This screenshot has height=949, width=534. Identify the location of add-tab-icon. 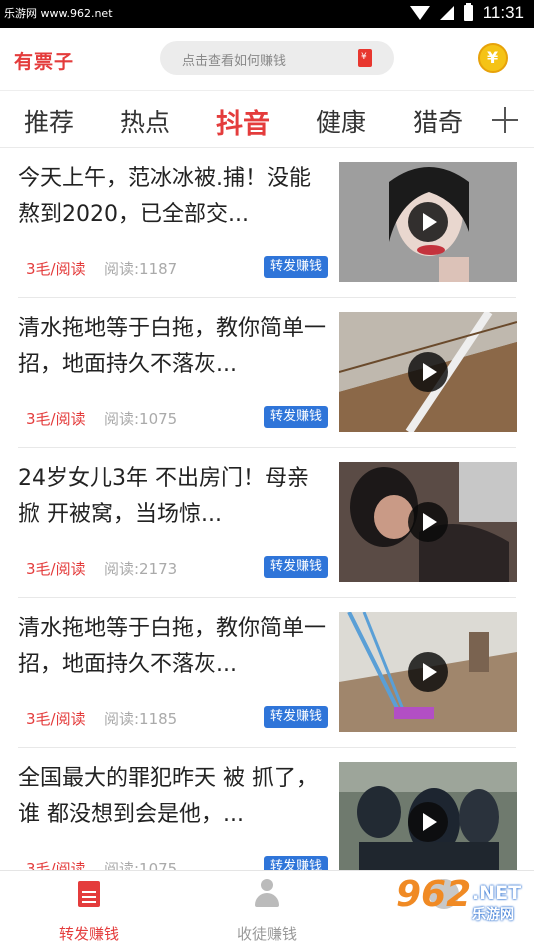
(505, 120).